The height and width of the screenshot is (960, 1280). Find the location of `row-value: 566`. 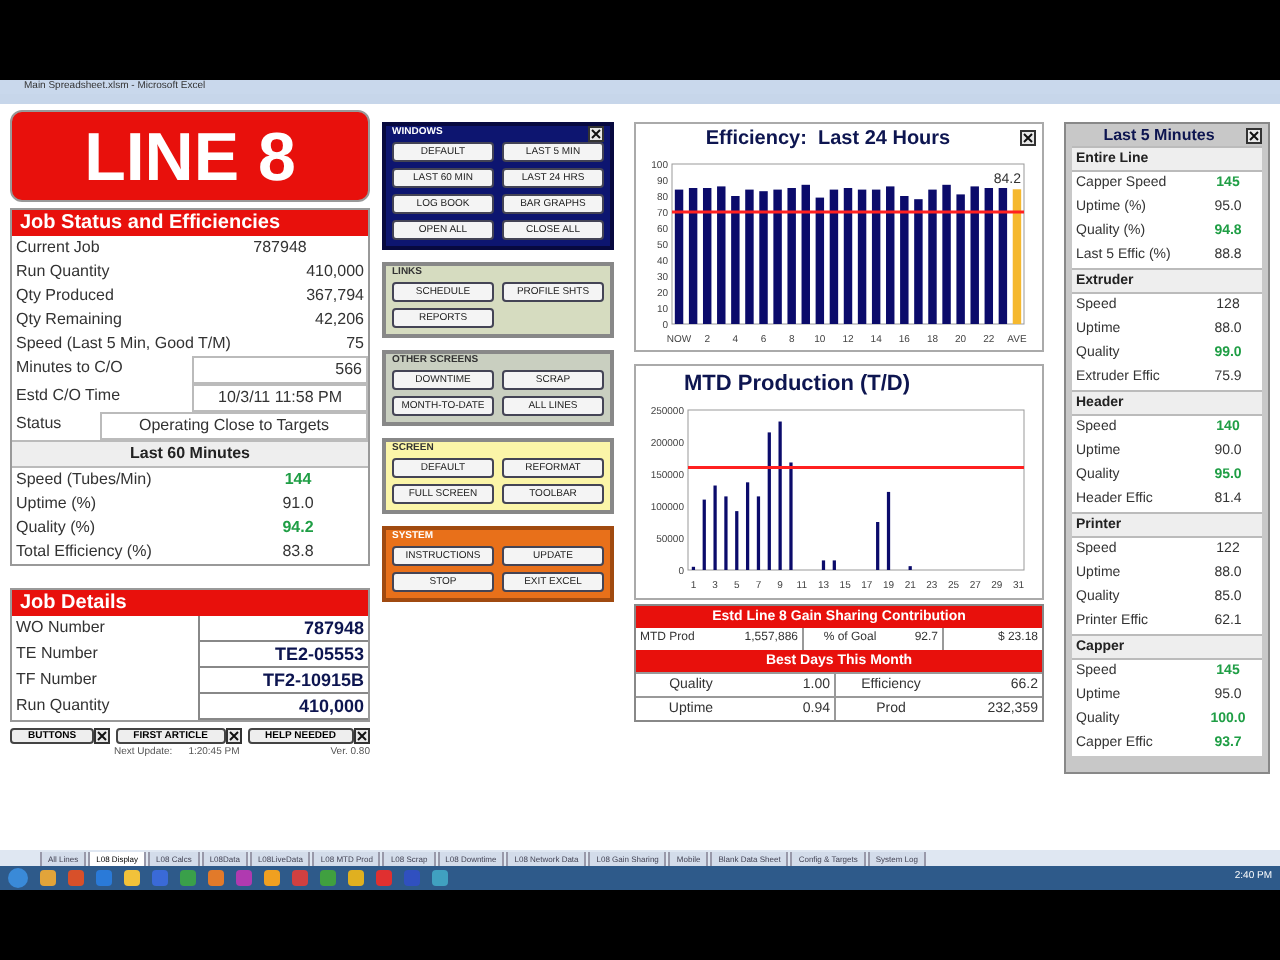

row-value: 566 is located at coordinates (280, 370).